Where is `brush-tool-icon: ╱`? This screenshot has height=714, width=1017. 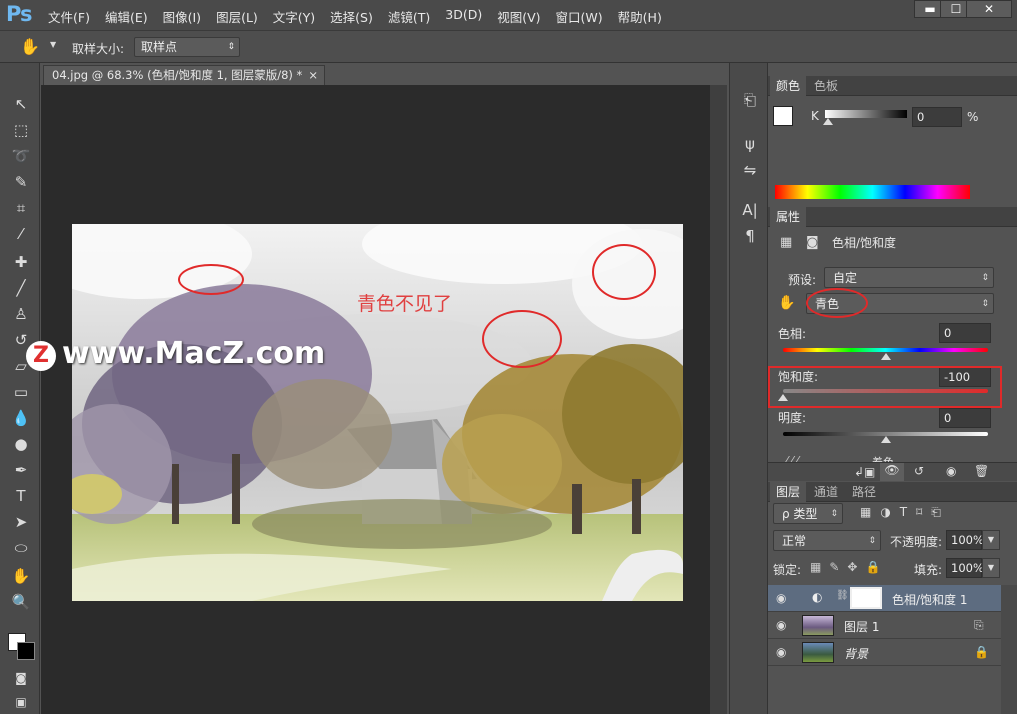 brush-tool-icon: ╱ is located at coordinates (21, 288).